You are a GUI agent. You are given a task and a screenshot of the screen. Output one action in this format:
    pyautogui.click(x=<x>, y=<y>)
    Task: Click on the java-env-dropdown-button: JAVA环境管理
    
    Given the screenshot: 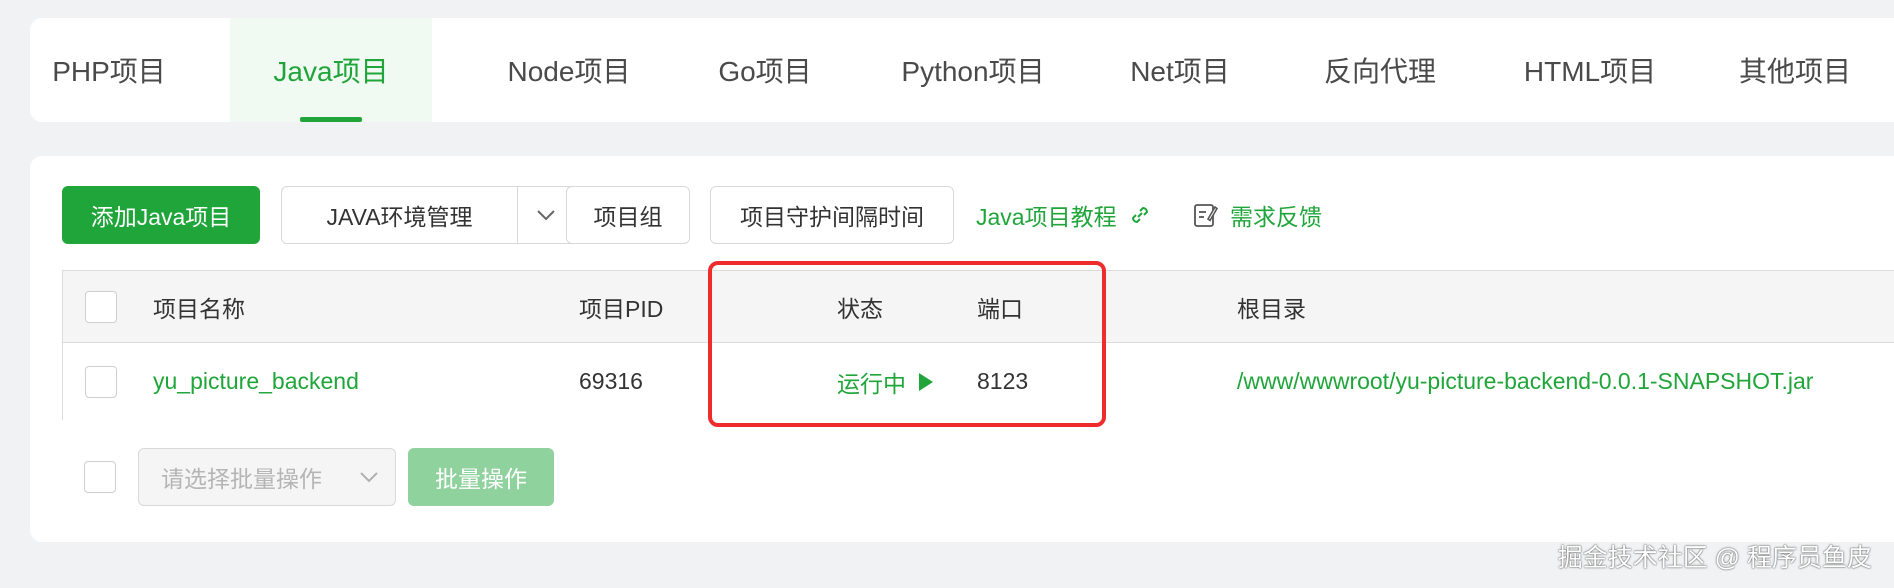 What is the action you would take?
    pyautogui.click(x=428, y=215)
    